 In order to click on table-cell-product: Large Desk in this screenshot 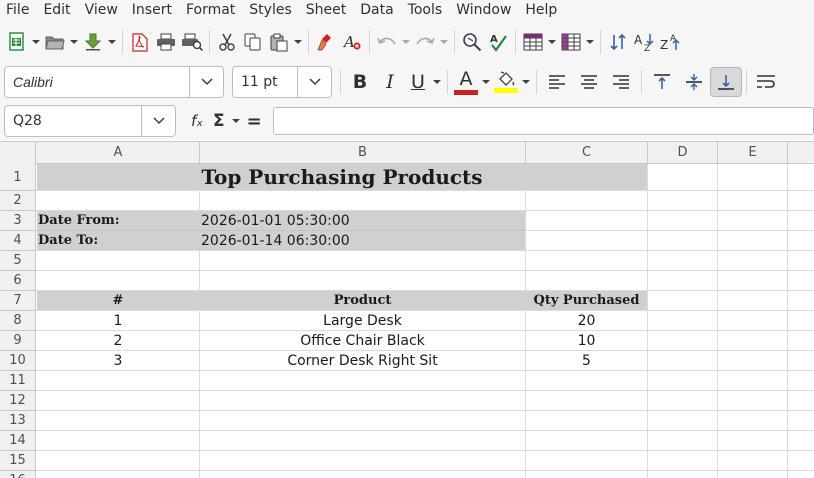, I will do `click(362, 321)`.